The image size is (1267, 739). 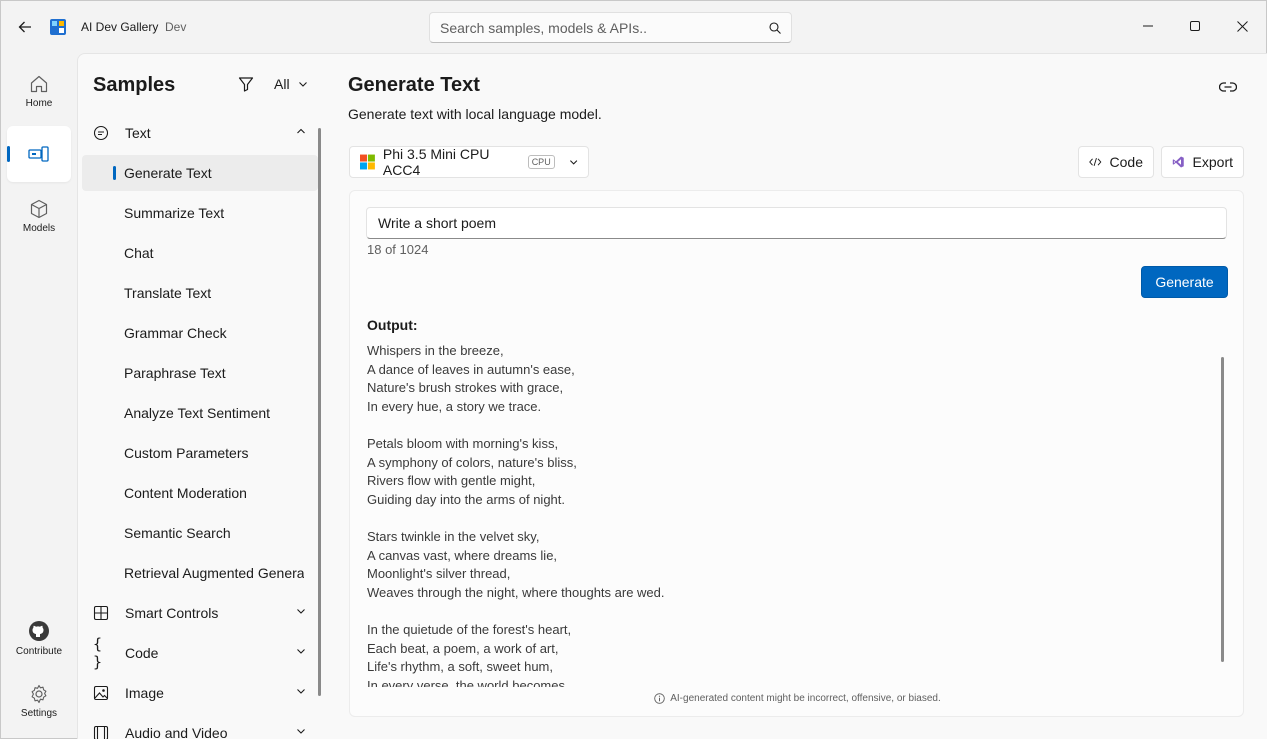 I want to click on page-title: Generate Text, so click(x=414, y=85).